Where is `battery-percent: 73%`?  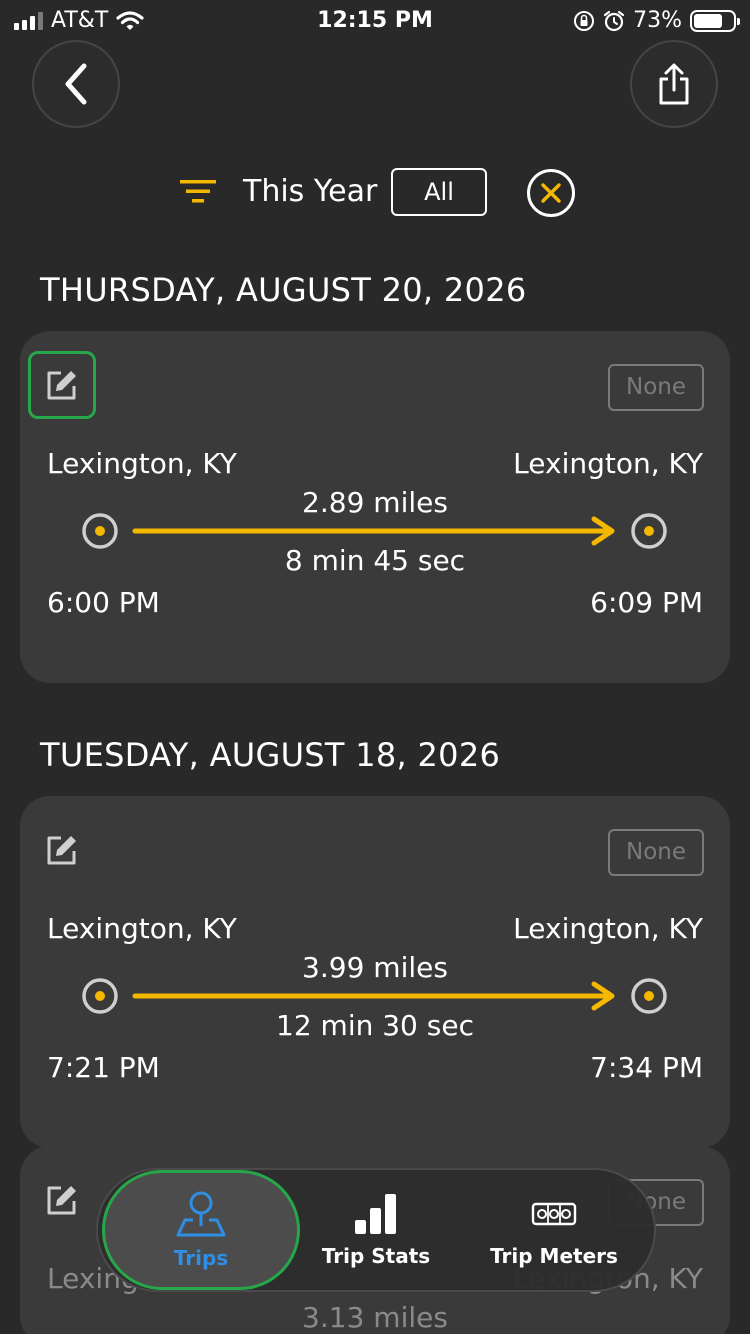 battery-percent: 73% is located at coordinates (657, 20).